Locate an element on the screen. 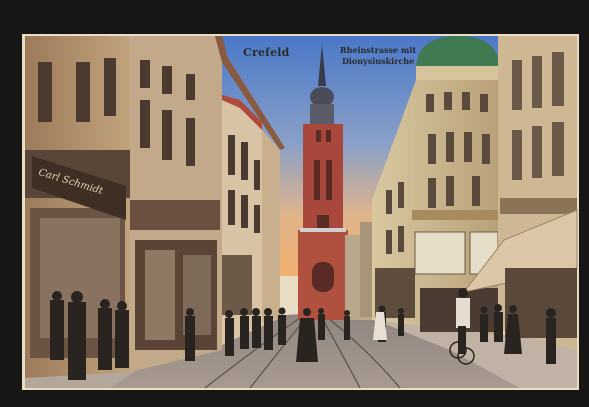 The width and height of the screenshot is (589, 407). caption-street-line1: Rheinstrasse mit is located at coordinates (378, 50).